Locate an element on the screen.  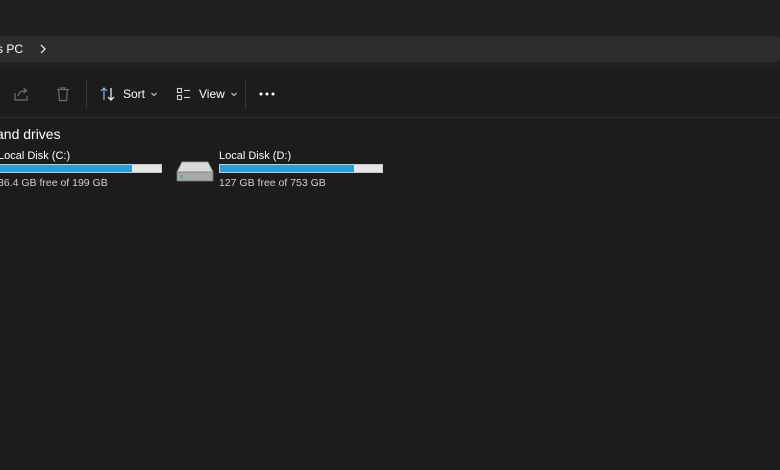
drive-free-space: 36.4 GB free of 199 GB is located at coordinates (54, 183).